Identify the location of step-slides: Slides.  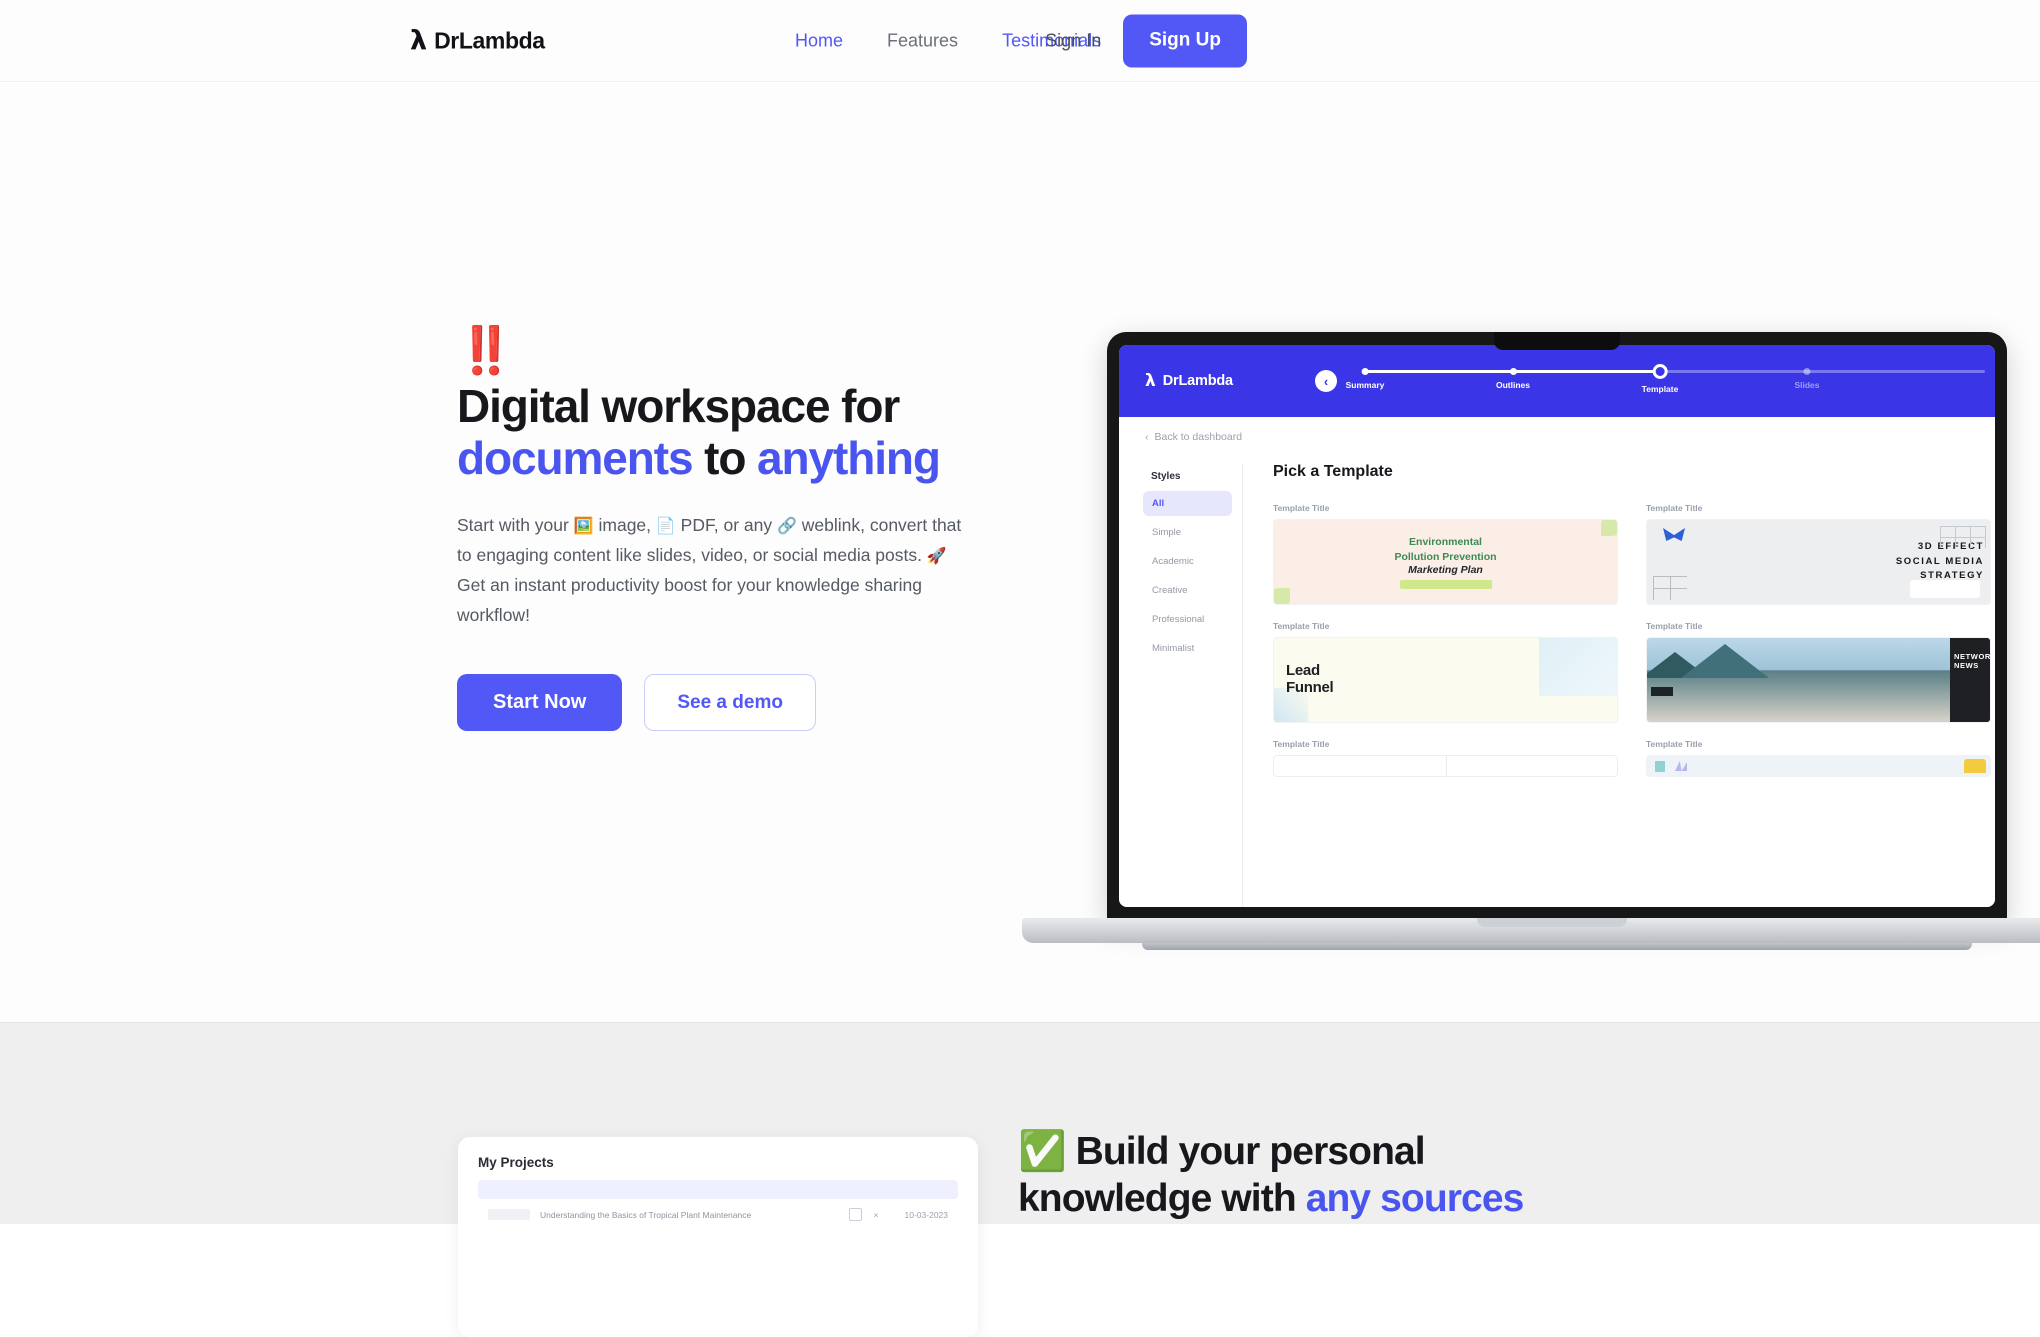
(1807, 375).